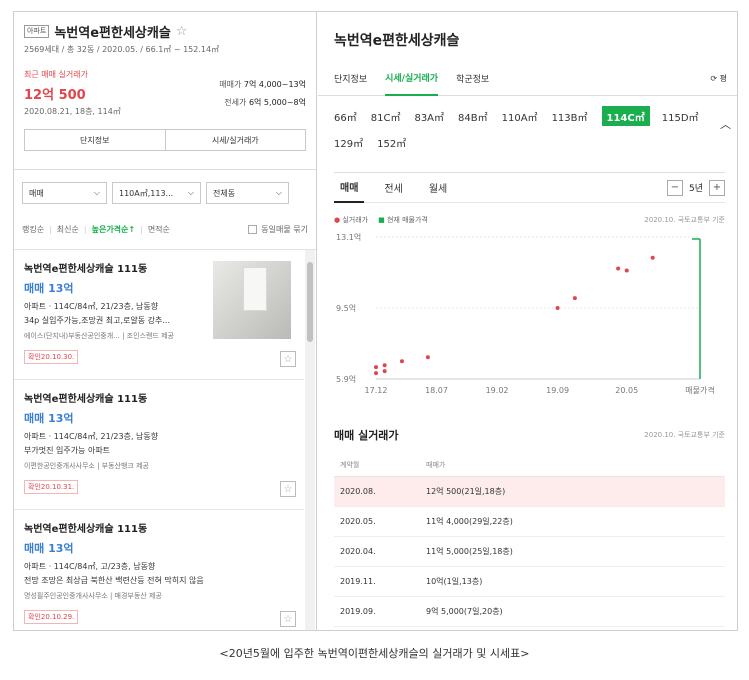 The width and height of the screenshot is (749, 680). What do you see at coordinates (36, 193) in the screenshot?
I see `trade-type-value: 매매` at bounding box center [36, 193].